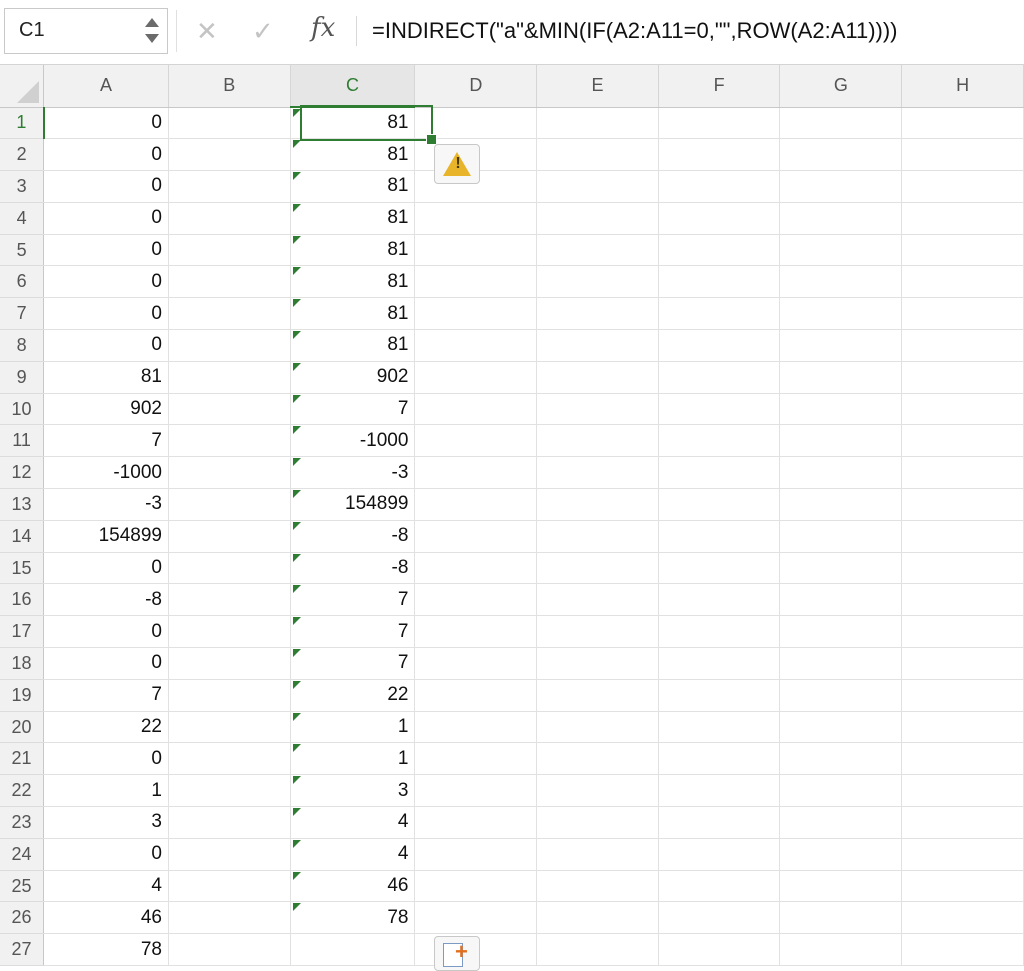  I want to click on cell-c24: 4, so click(353, 854).